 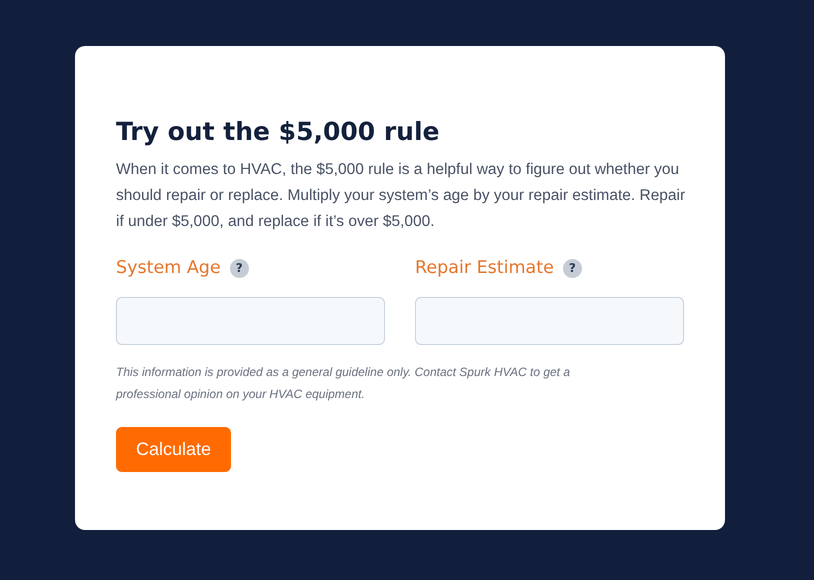 What do you see at coordinates (278, 132) in the screenshot?
I see `card-title: Try out the $5,000 rule` at bounding box center [278, 132].